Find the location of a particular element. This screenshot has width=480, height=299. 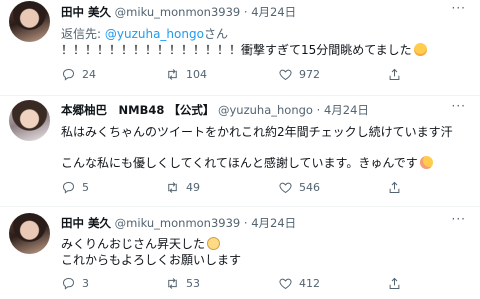

reply-prefix: 返信先: is located at coordinates (83, 34).